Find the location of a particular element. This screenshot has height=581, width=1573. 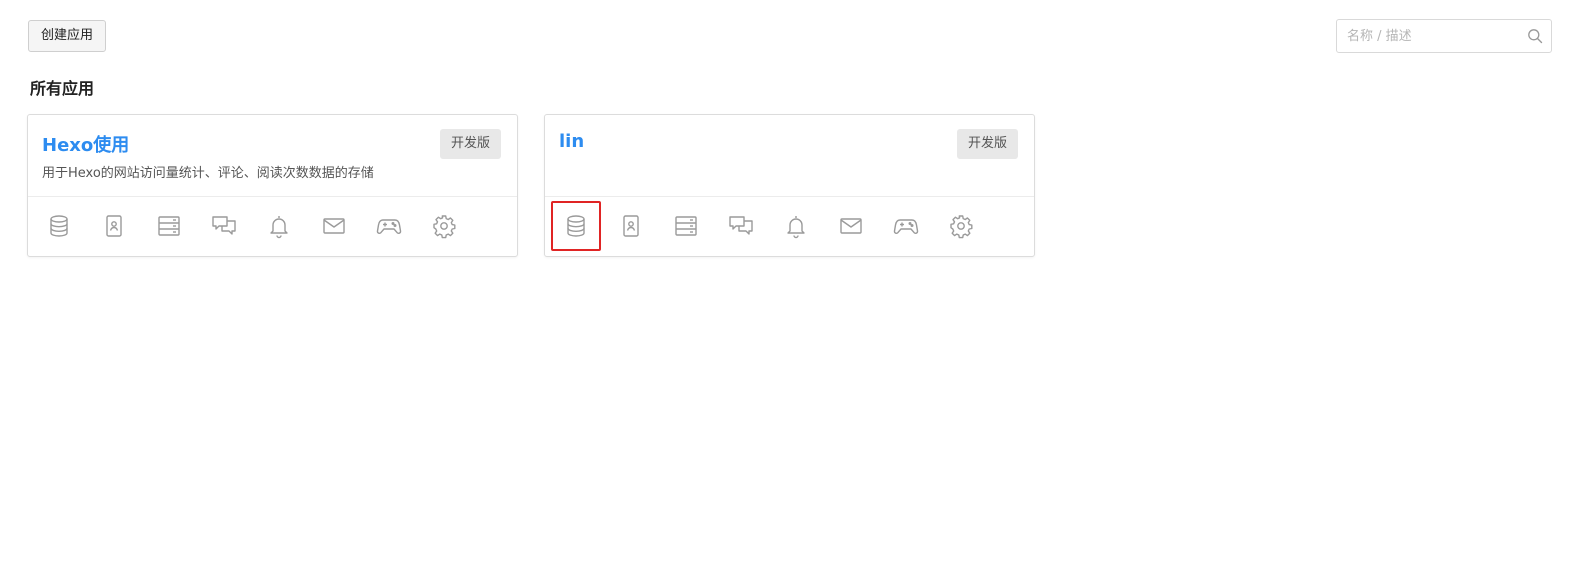

app-card: lin 开发版 is located at coordinates (789, 185).